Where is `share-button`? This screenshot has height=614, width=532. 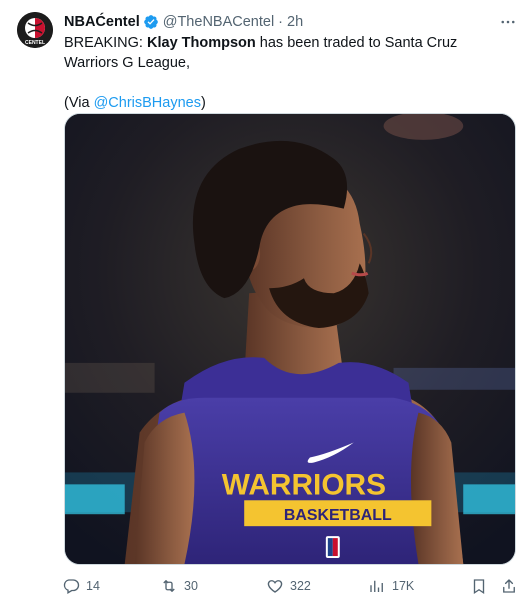 share-button is located at coordinates (509, 586).